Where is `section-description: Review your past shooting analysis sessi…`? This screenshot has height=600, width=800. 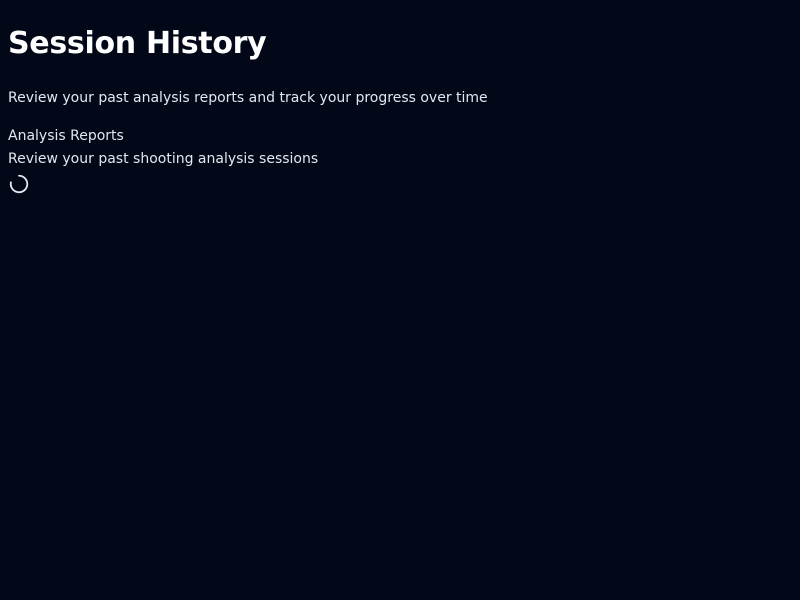
section-description: Review your past shooting analysis sessi… is located at coordinates (163, 159).